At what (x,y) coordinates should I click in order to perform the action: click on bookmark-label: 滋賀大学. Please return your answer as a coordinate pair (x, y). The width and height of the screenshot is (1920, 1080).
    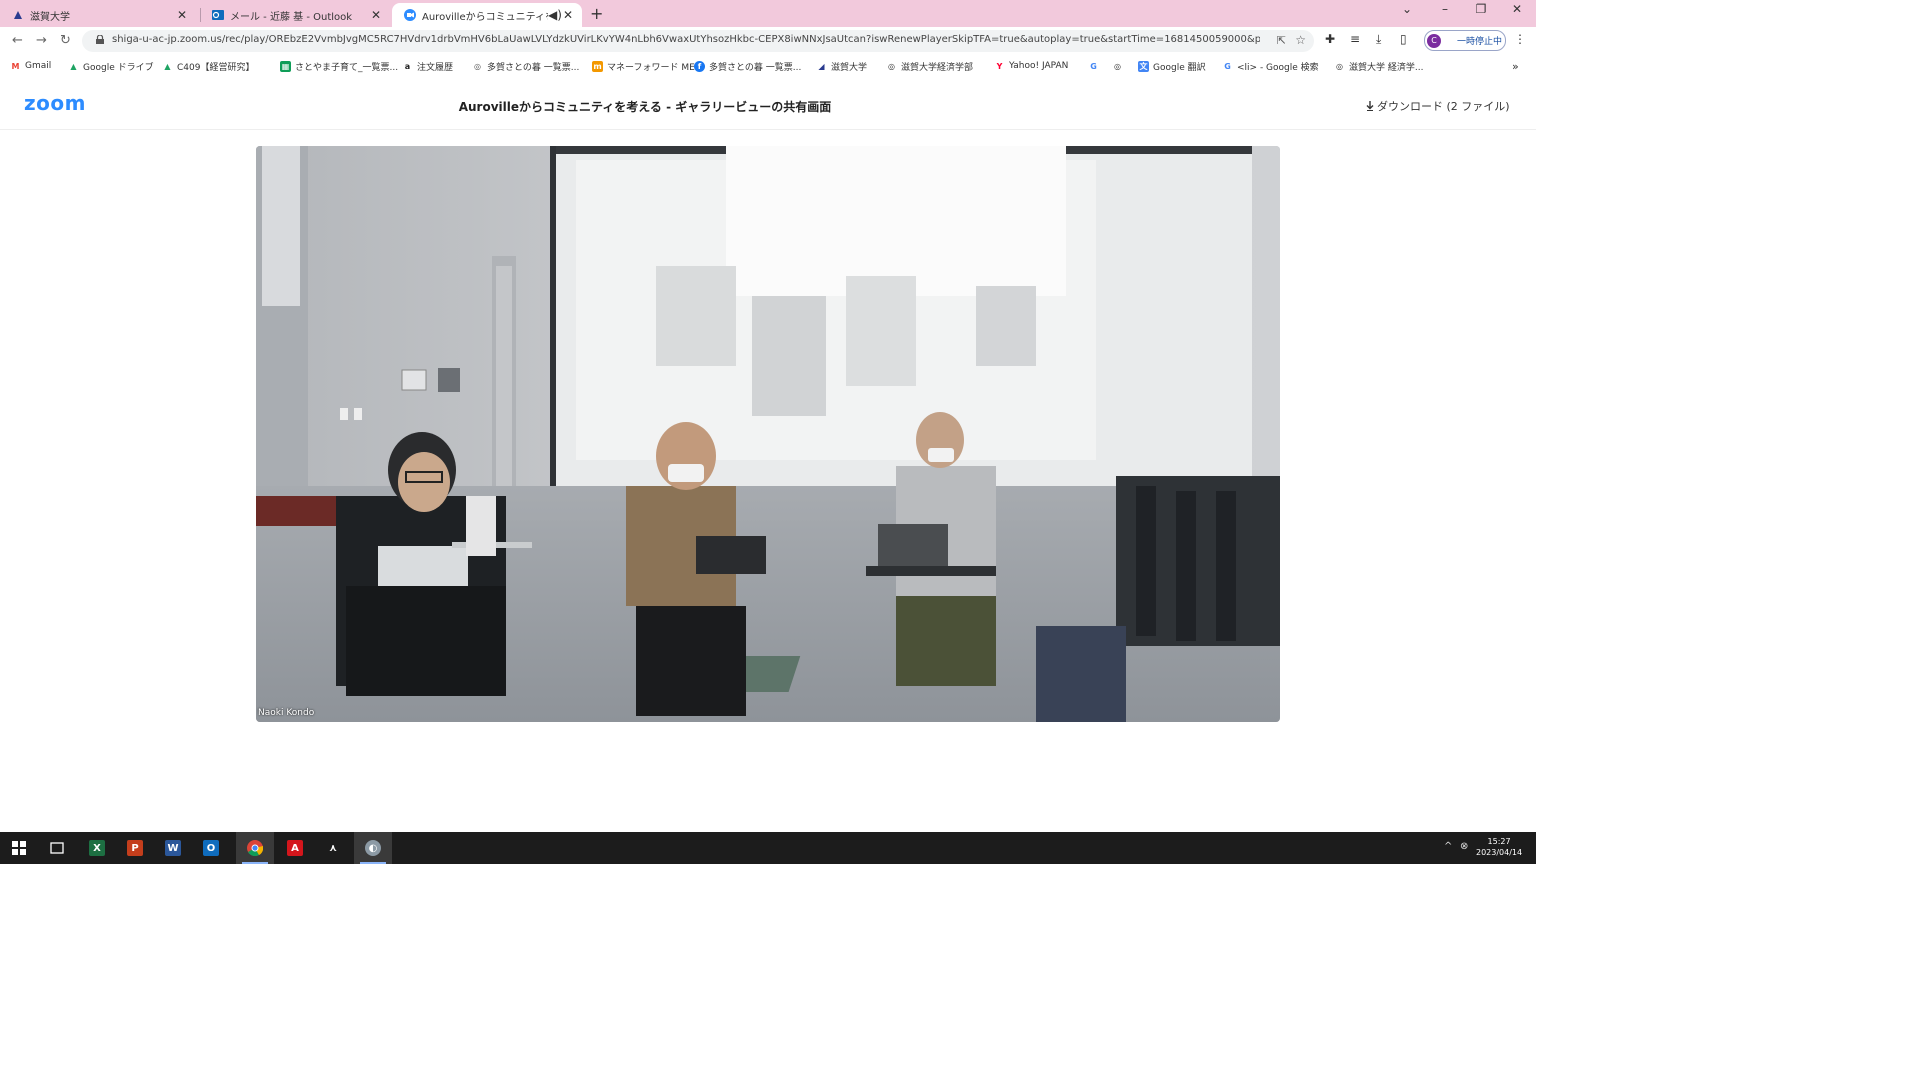
    Looking at the image, I should click on (849, 67).